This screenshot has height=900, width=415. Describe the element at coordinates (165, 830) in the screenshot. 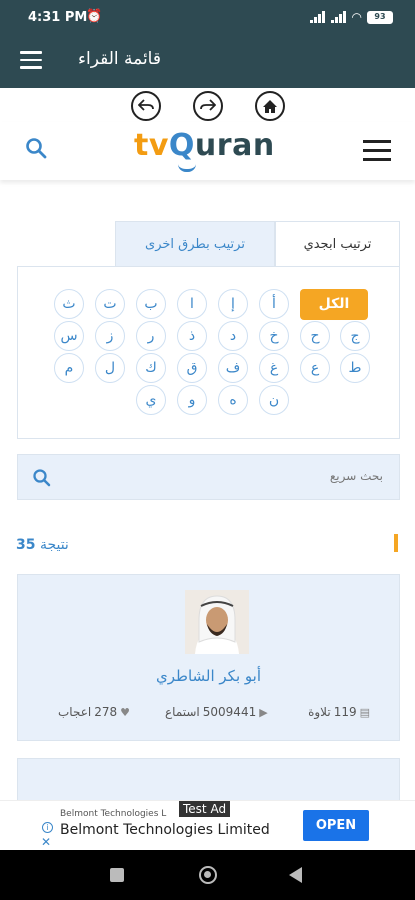

I see `ad-title: Belmont Technologies Limited` at that location.